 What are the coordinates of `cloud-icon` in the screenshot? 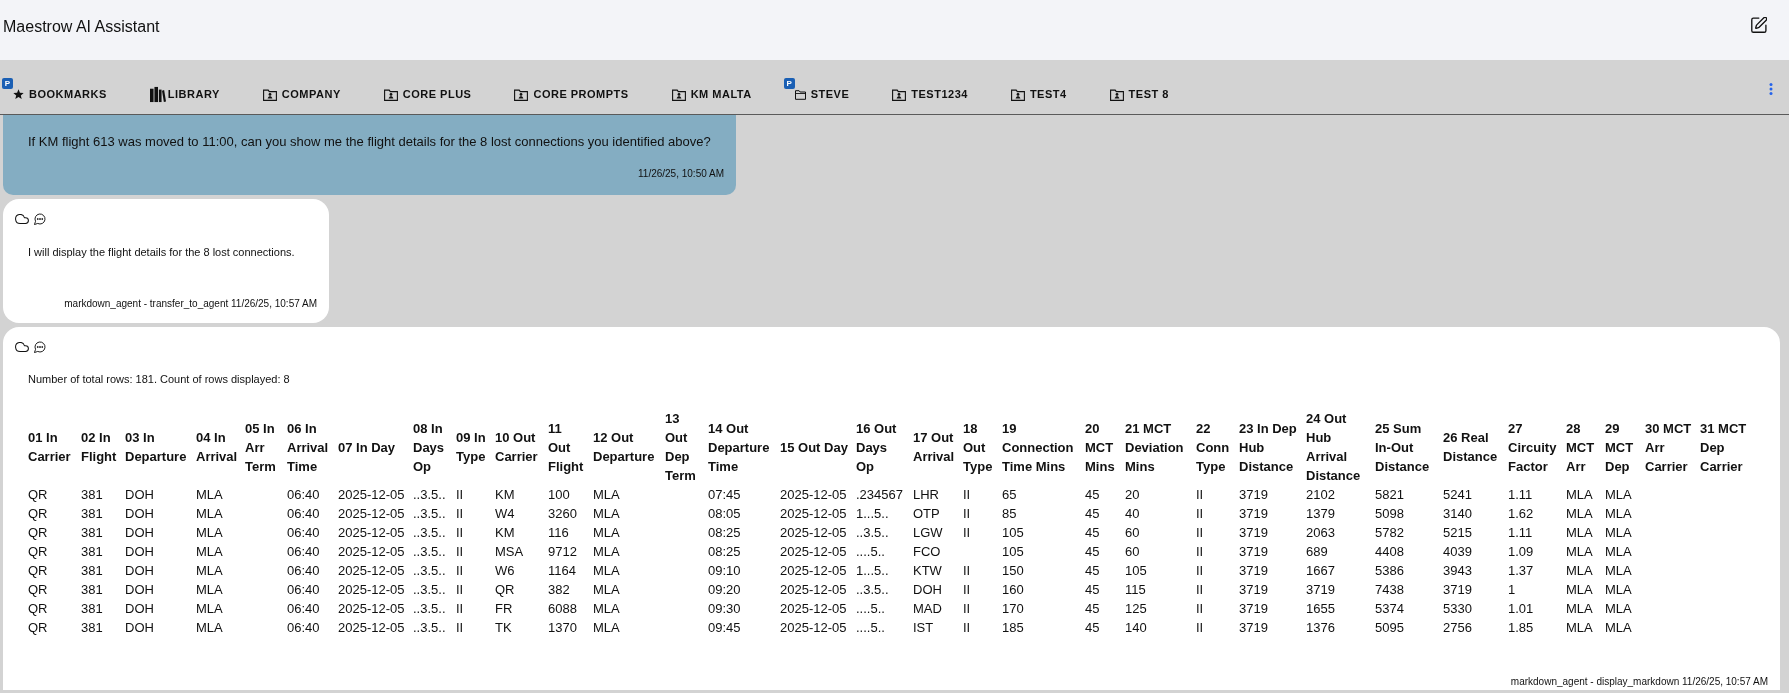 It's located at (22, 347).